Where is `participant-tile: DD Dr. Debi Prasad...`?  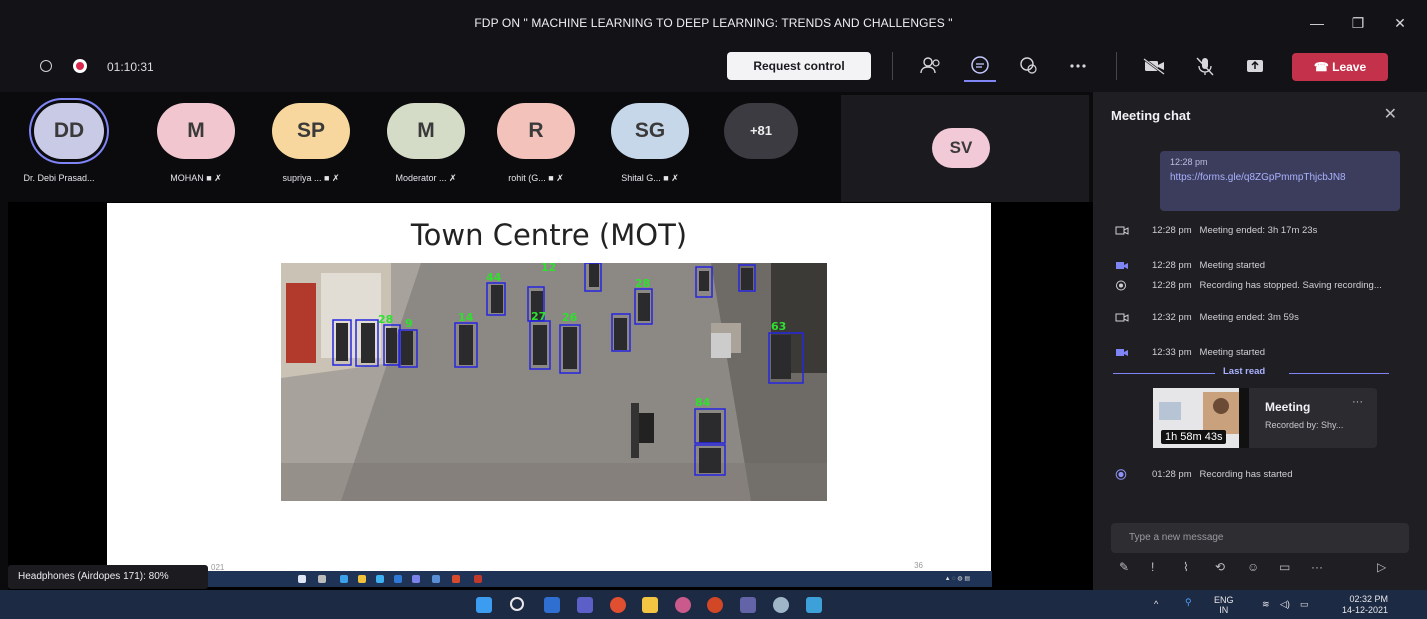
participant-tile: DD Dr. Debi Prasad... is located at coordinates (63, 143).